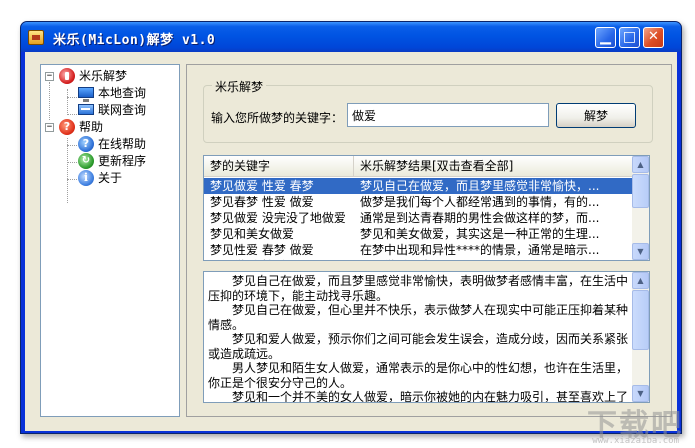 The width and height of the screenshot is (695, 448). What do you see at coordinates (91, 127) in the screenshot?
I see `tree-item-label: 帮助` at bounding box center [91, 127].